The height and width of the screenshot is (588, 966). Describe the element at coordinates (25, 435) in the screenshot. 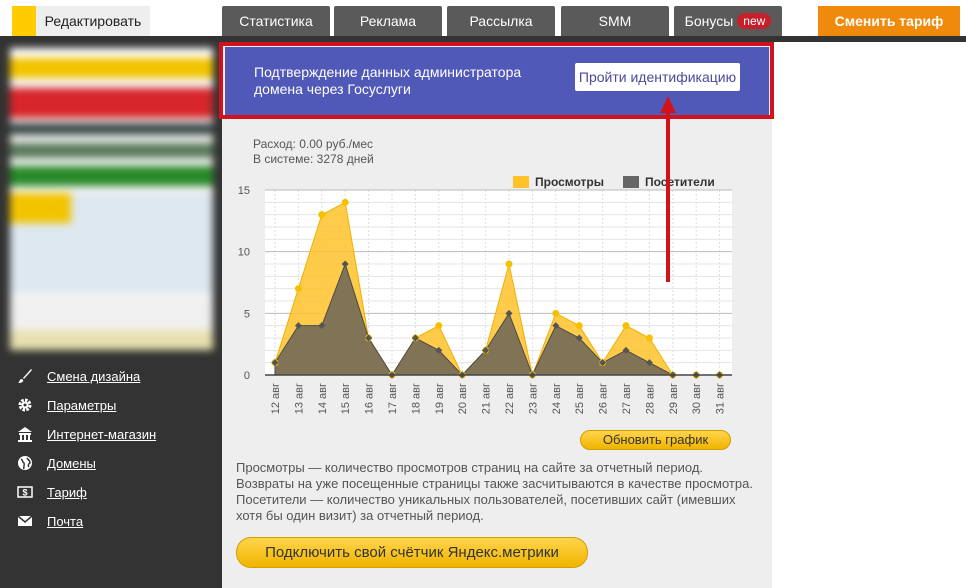

I see `shop-icon` at that location.